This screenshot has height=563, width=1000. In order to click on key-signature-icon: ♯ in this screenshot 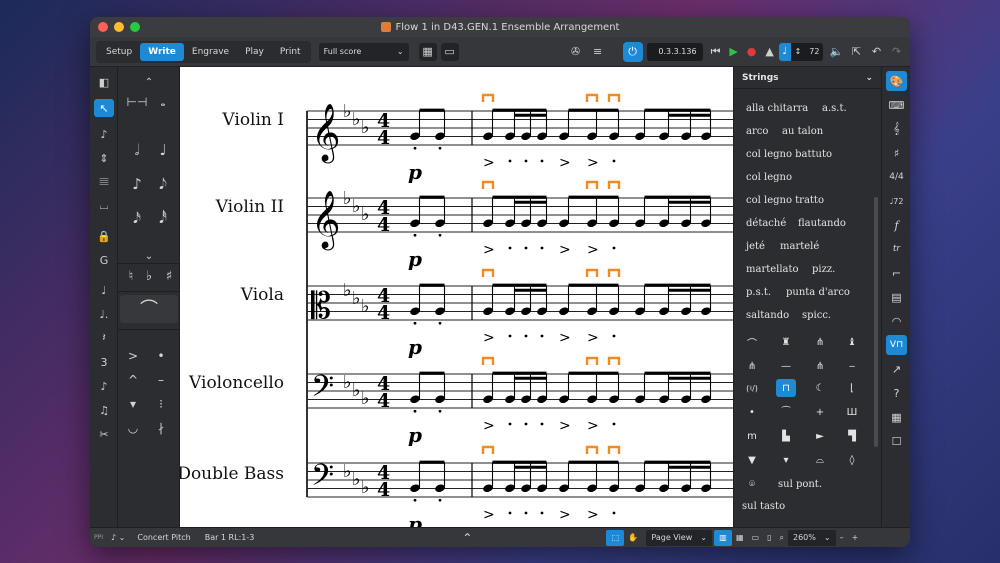, I will do `click(896, 153)`.